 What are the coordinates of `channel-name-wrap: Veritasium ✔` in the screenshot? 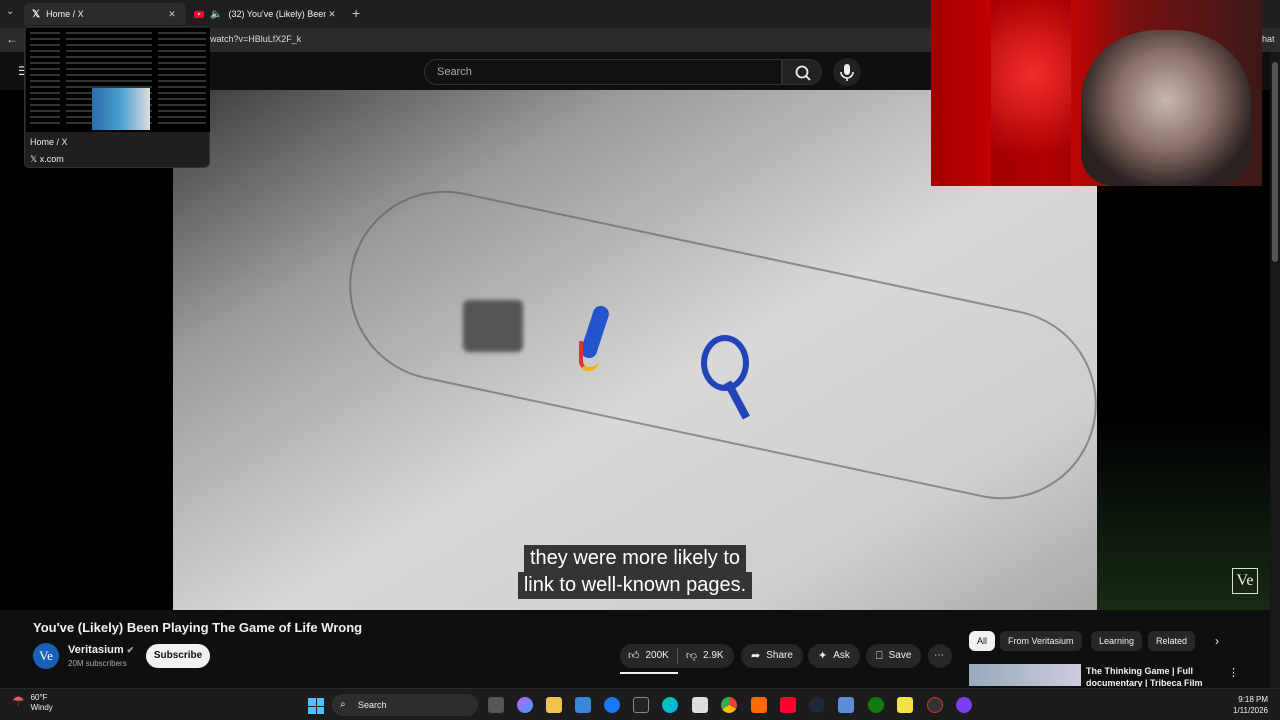 It's located at (101, 650).